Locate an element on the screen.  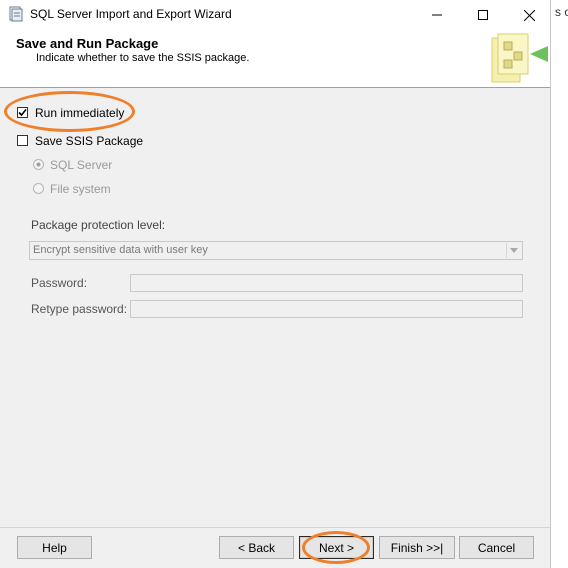
file-system-label: File system is located at coordinates (80, 189).